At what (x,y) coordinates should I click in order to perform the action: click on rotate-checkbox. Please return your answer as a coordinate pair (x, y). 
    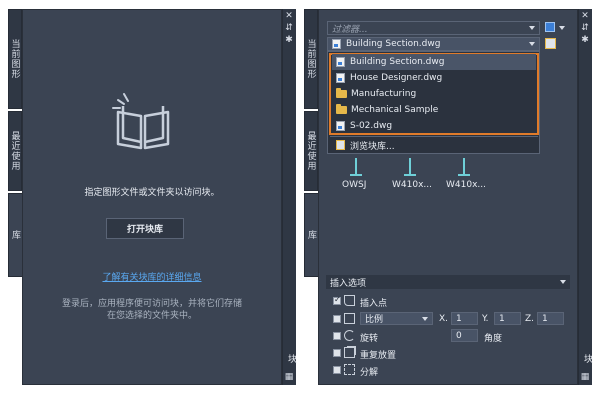
    Looking at the image, I should click on (337, 336).